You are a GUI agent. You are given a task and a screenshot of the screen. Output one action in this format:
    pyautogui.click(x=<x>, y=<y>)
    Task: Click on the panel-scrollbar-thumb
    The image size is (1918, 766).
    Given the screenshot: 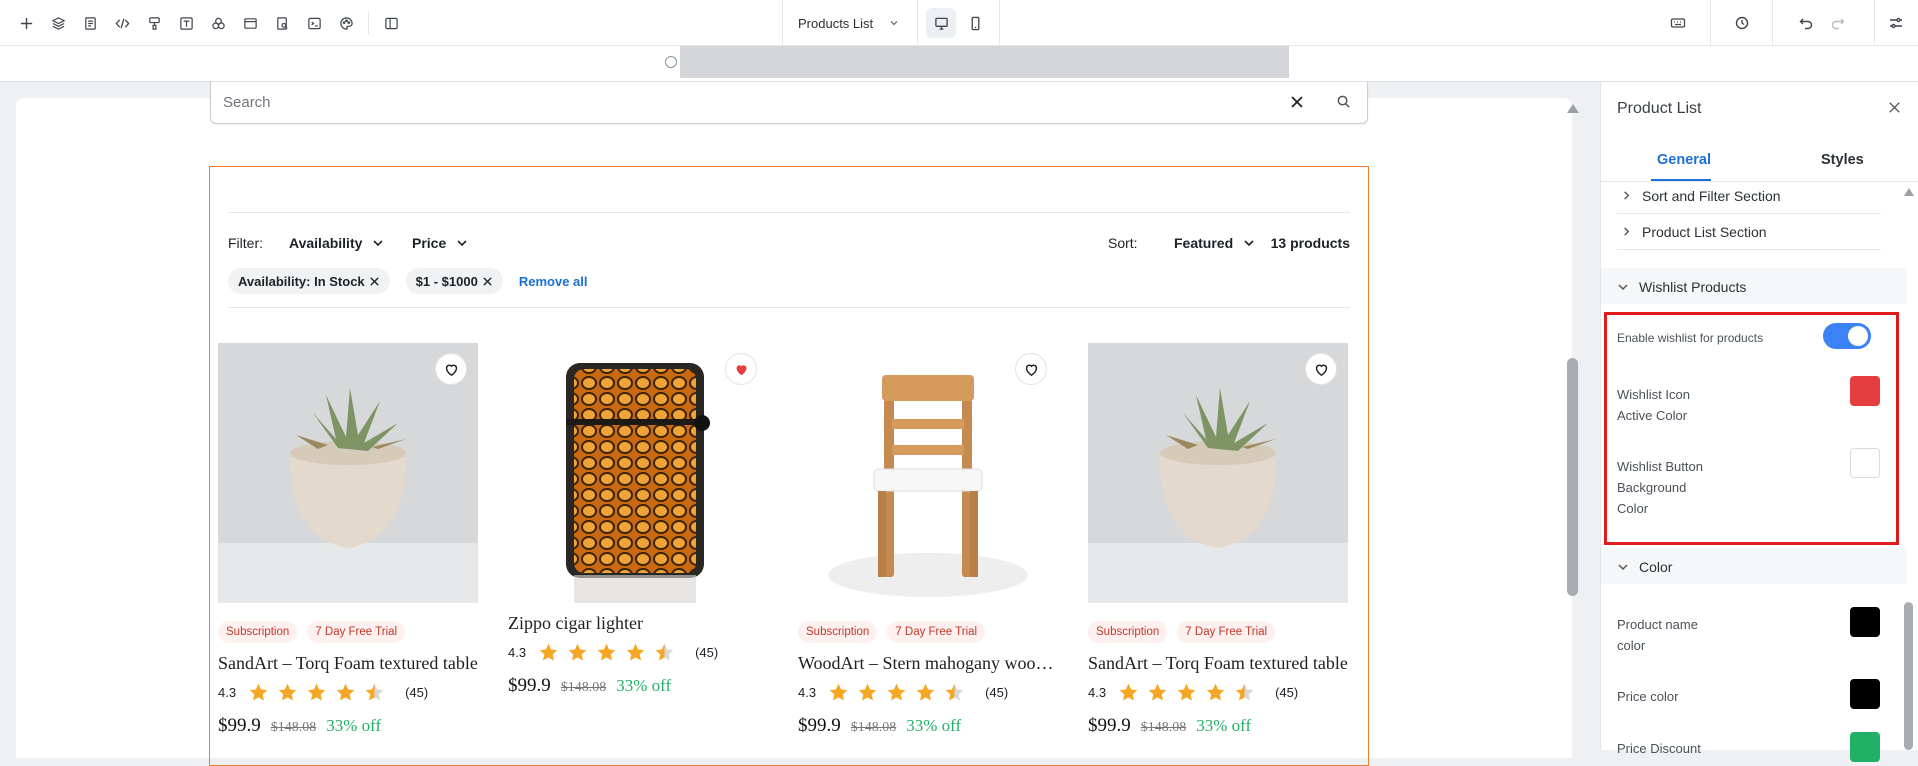 What is the action you would take?
    pyautogui.click(x=1908, y=676)
    